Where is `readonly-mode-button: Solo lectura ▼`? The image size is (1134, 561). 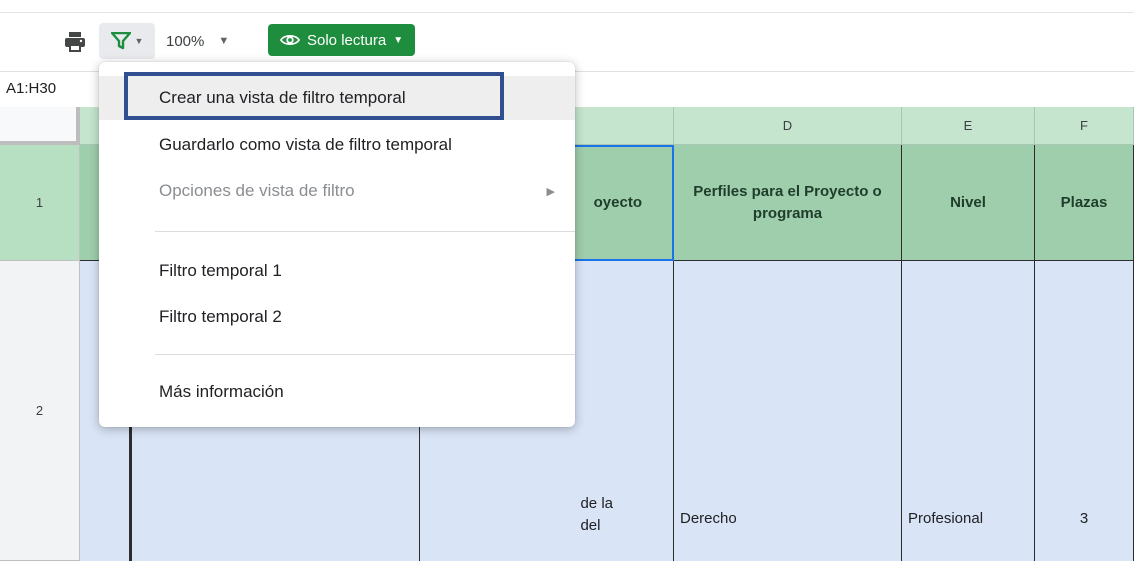 readonly-mode-button: Solo lectura ▼ is located at coordinates (342, 40).